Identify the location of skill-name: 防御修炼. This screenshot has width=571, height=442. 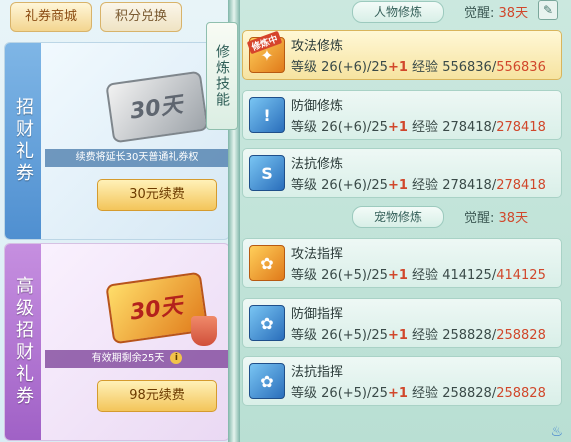
(317, 106).